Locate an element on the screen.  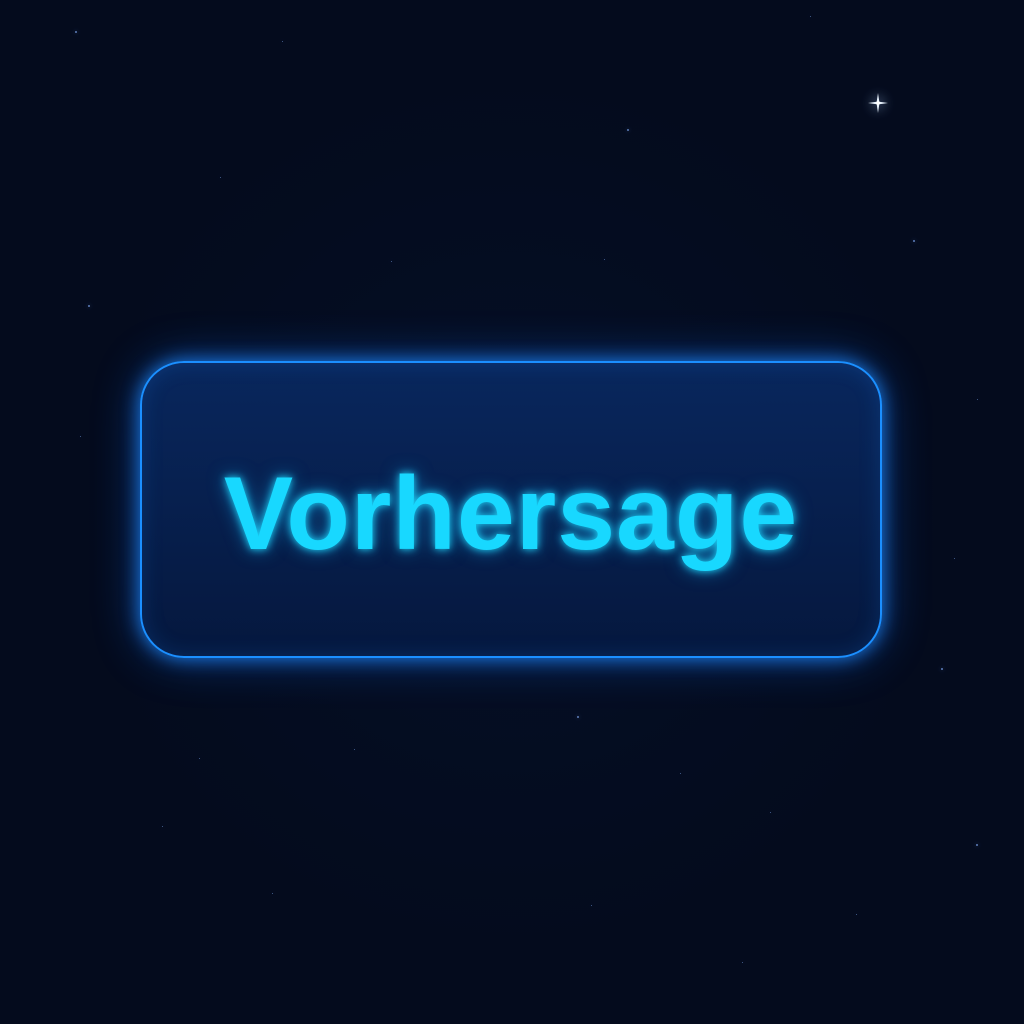
sparkle-star-icon is located at coordinates (878, 103).